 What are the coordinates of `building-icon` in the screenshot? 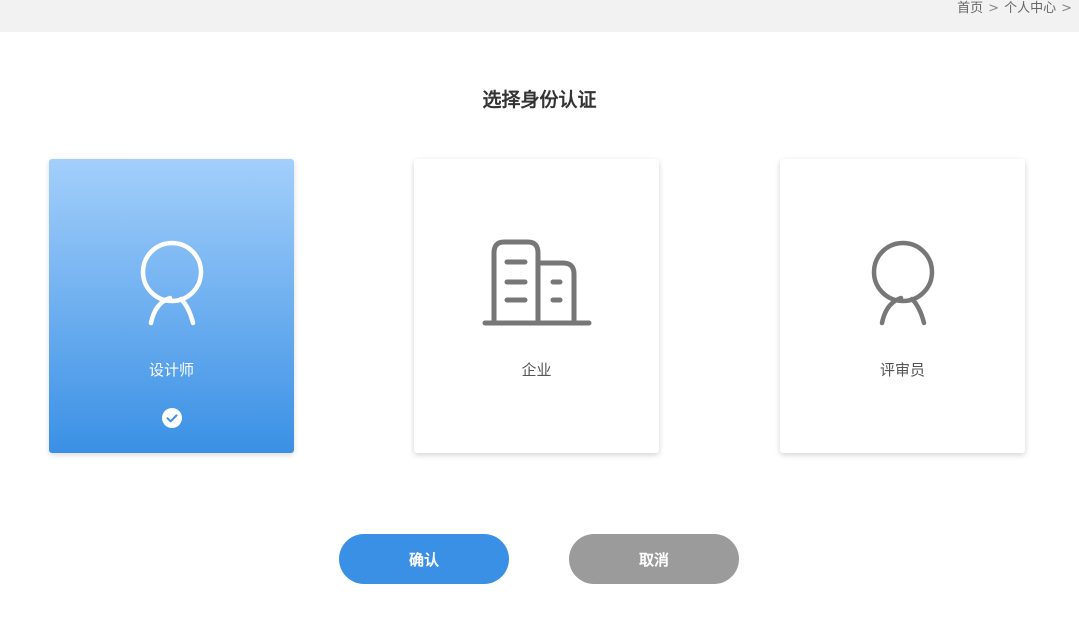 It's located at (537, 285).